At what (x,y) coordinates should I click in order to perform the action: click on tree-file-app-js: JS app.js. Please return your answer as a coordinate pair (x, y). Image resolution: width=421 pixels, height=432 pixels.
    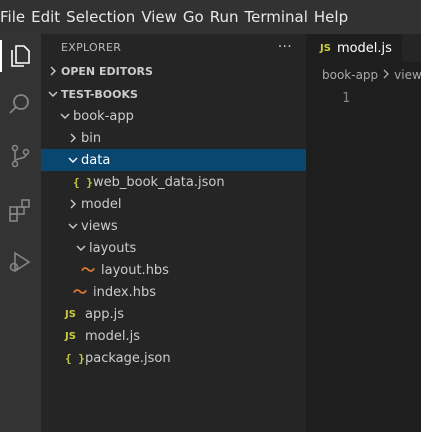
    Looking at the image, I should click on (173, 314).